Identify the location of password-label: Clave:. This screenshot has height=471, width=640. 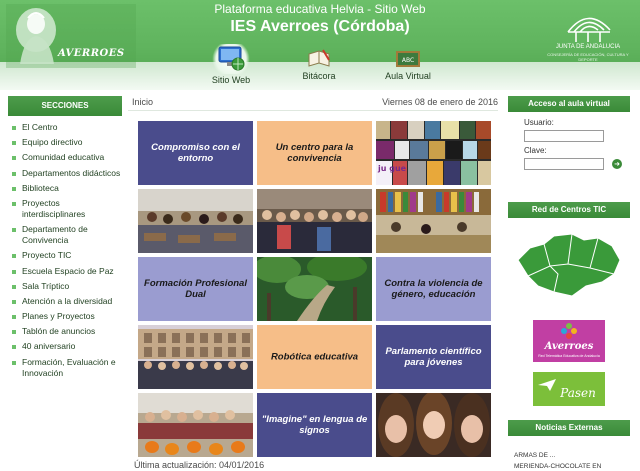
(535, 150).